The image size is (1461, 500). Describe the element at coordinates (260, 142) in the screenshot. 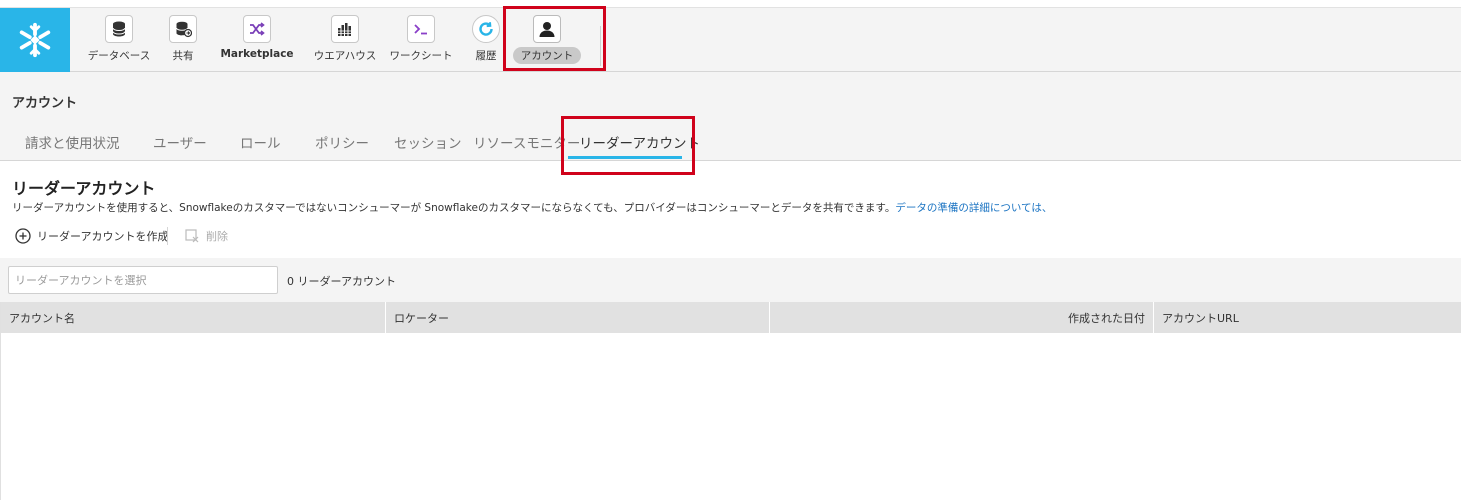

I see `tab-roles: ロール` at that location.